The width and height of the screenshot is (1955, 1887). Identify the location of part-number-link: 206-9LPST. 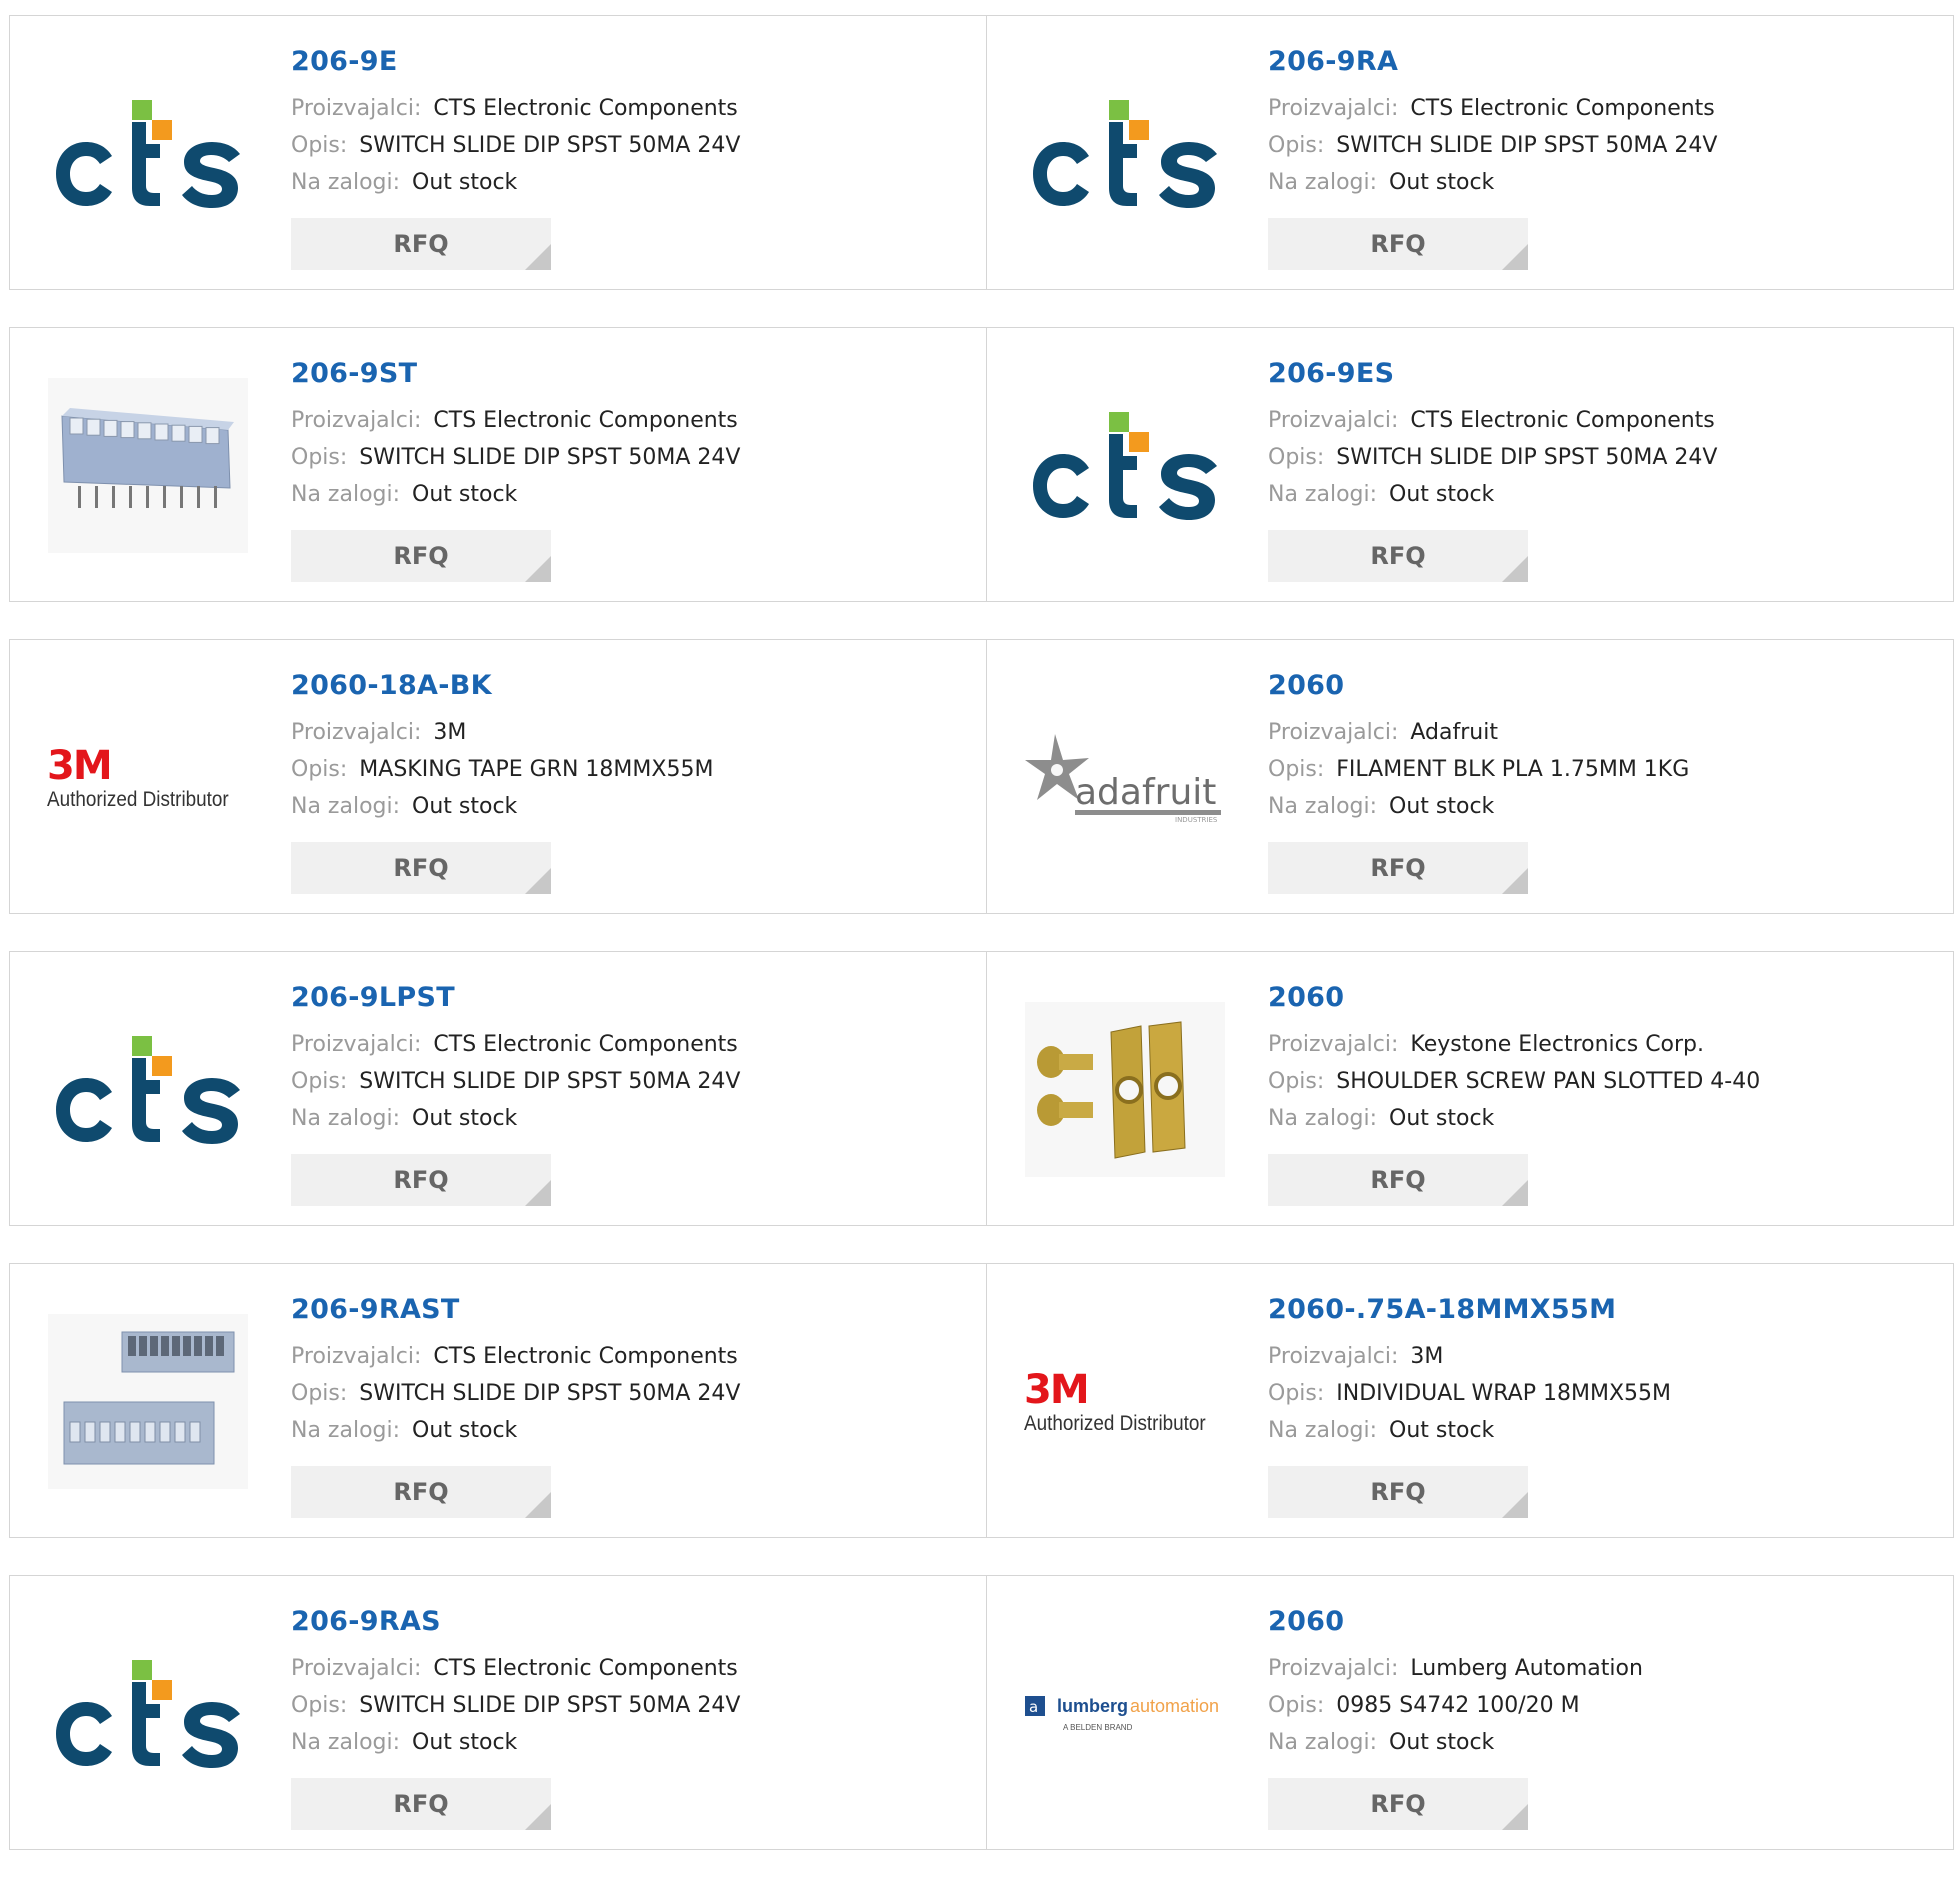
(633, 997).